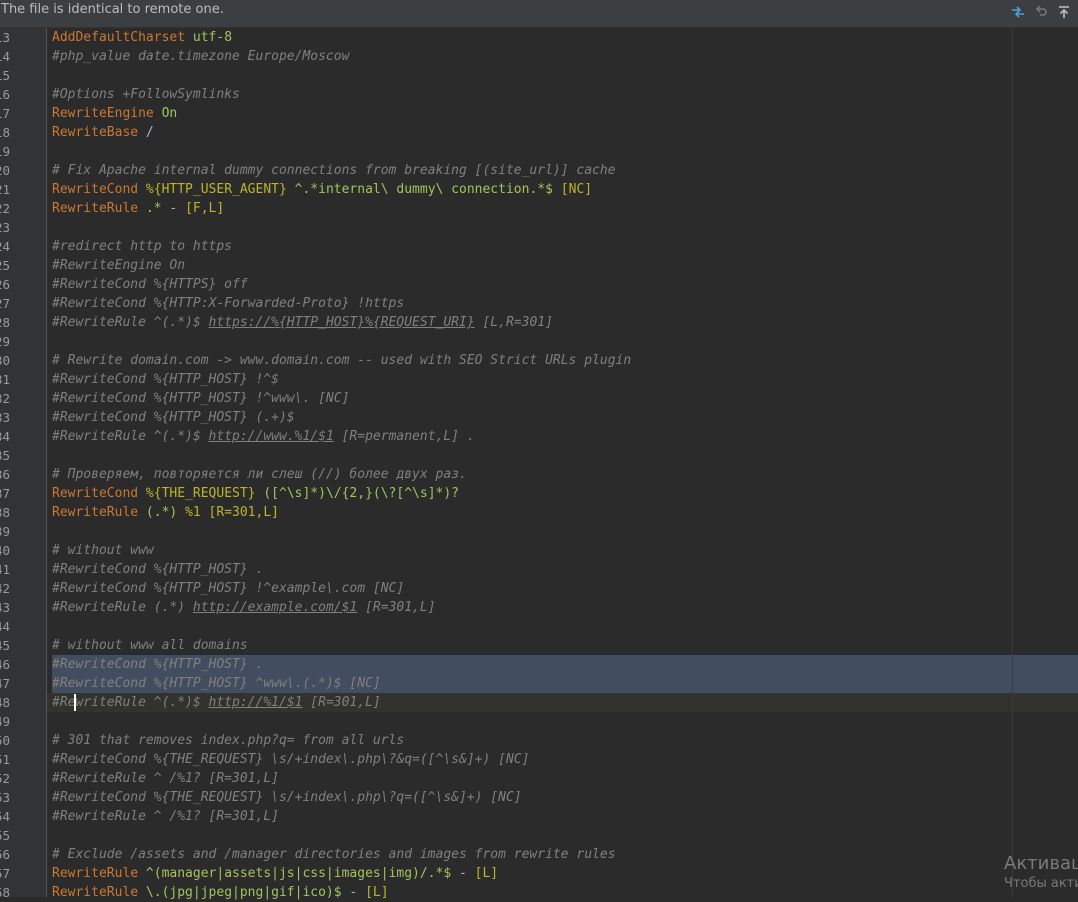 This screenshot has height=902, width=1078. I want to click on code-line: 46 #RewriteCond %{HTTP_HOST} ., so click(539, 664).